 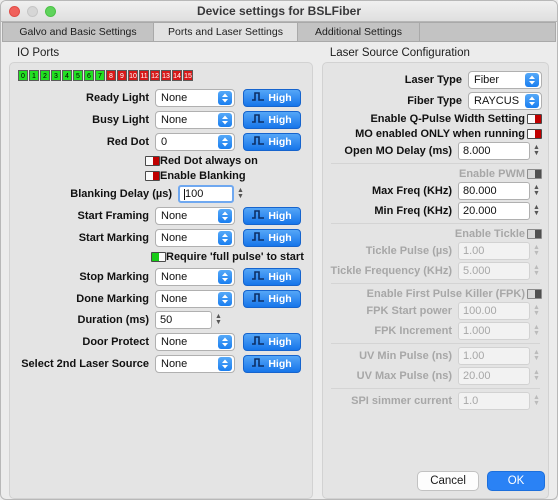 I want to click on led-indicator: 3, so click(x=56, y=75).